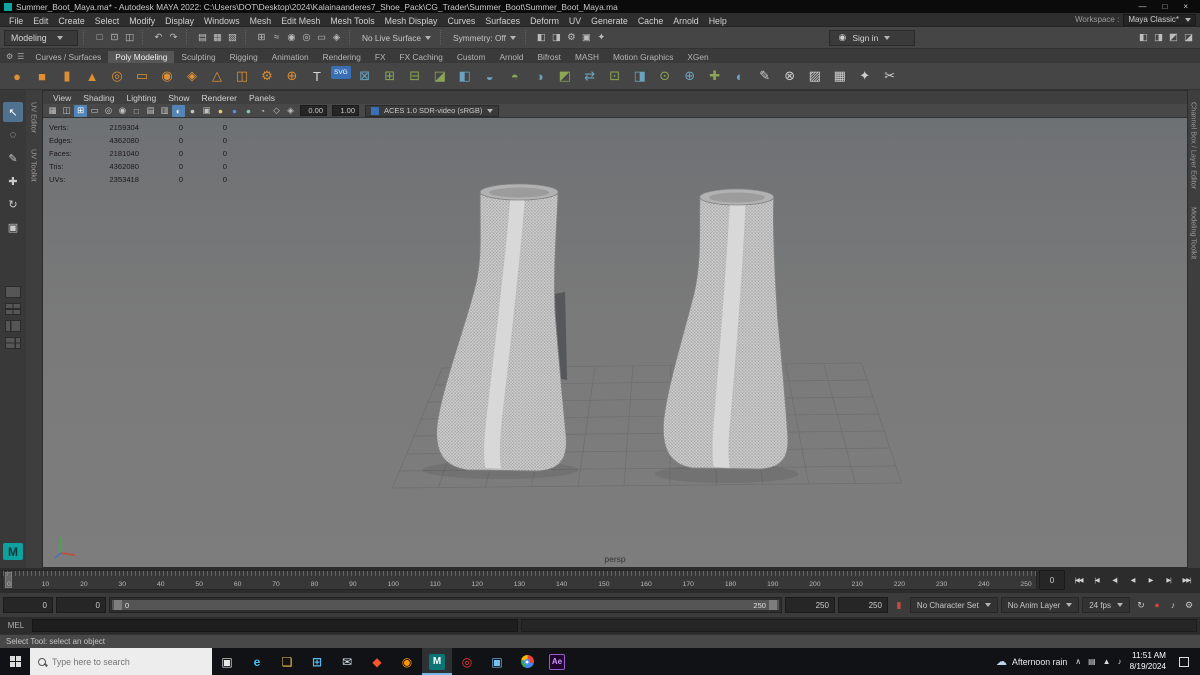  Describe the element at coordinates (396, 38) in the screenshot. I see `live-surface-dropdown: No Live Surface` at that location.